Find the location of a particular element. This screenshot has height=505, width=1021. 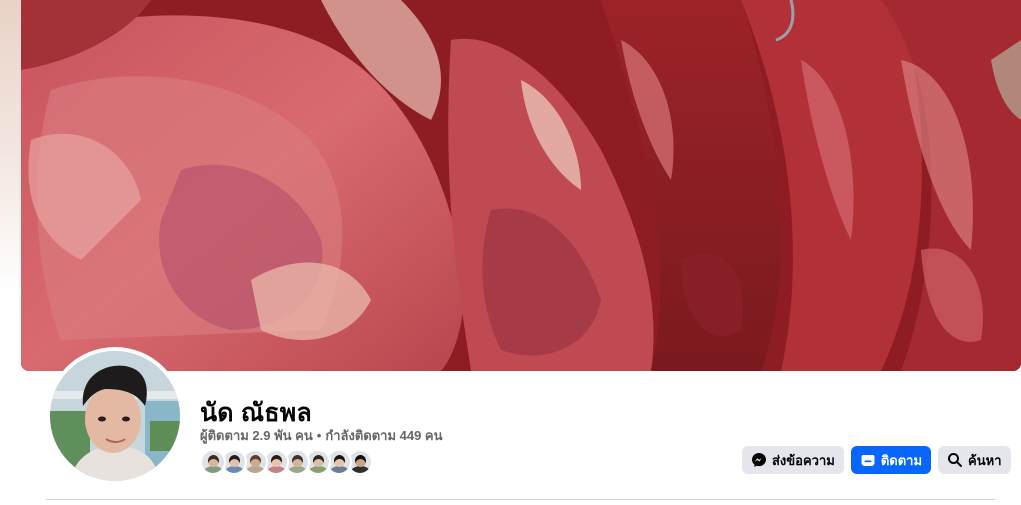

message-label: ส่งข้อความ is located at coordinates (803, 460).